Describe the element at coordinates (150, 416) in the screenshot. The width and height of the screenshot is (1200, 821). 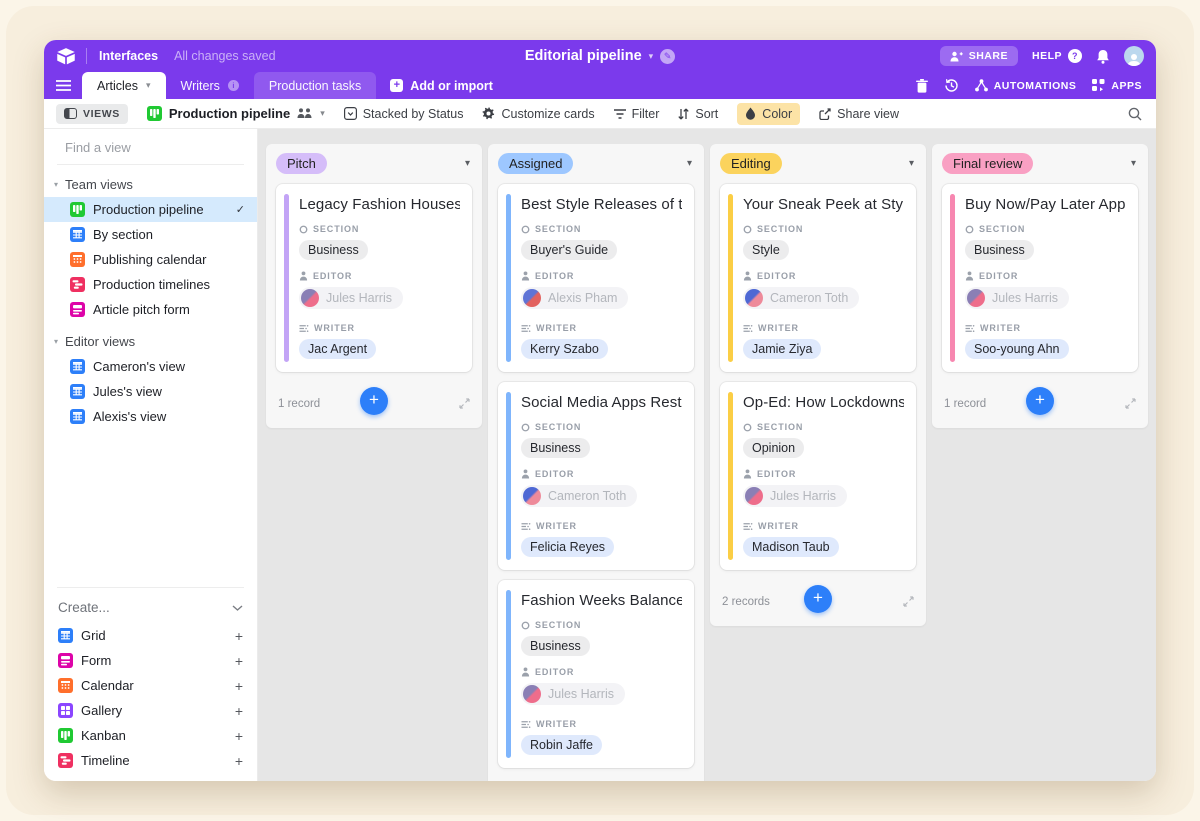
I see `sidebar-item-alexis-s-view: Alexis's view` at that location.